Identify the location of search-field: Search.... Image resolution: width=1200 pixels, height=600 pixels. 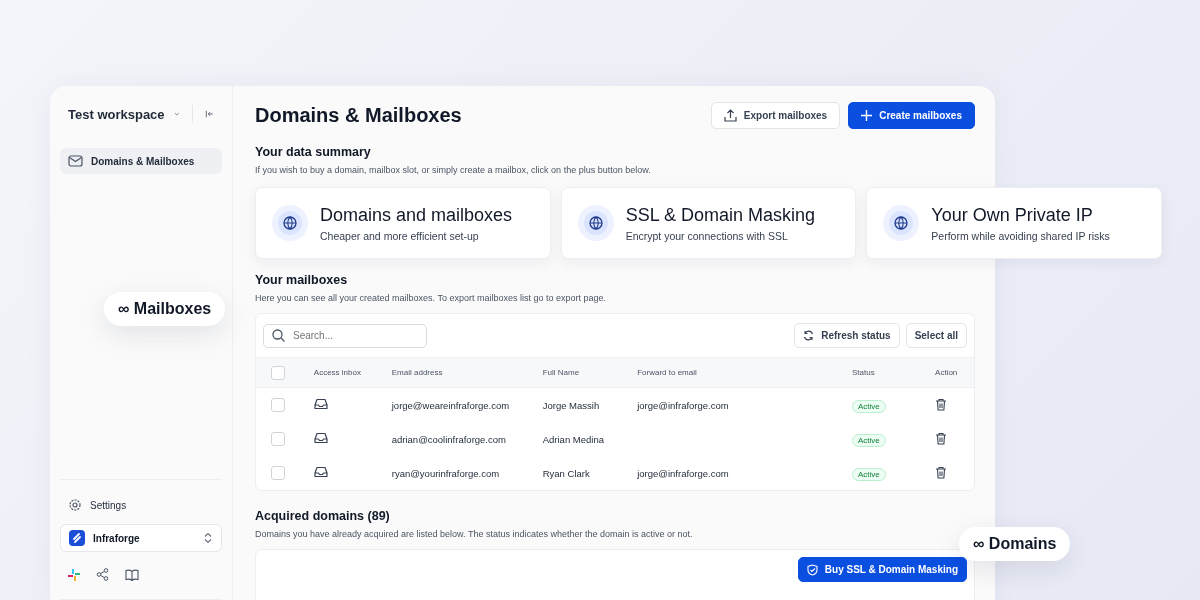
(345, 335).